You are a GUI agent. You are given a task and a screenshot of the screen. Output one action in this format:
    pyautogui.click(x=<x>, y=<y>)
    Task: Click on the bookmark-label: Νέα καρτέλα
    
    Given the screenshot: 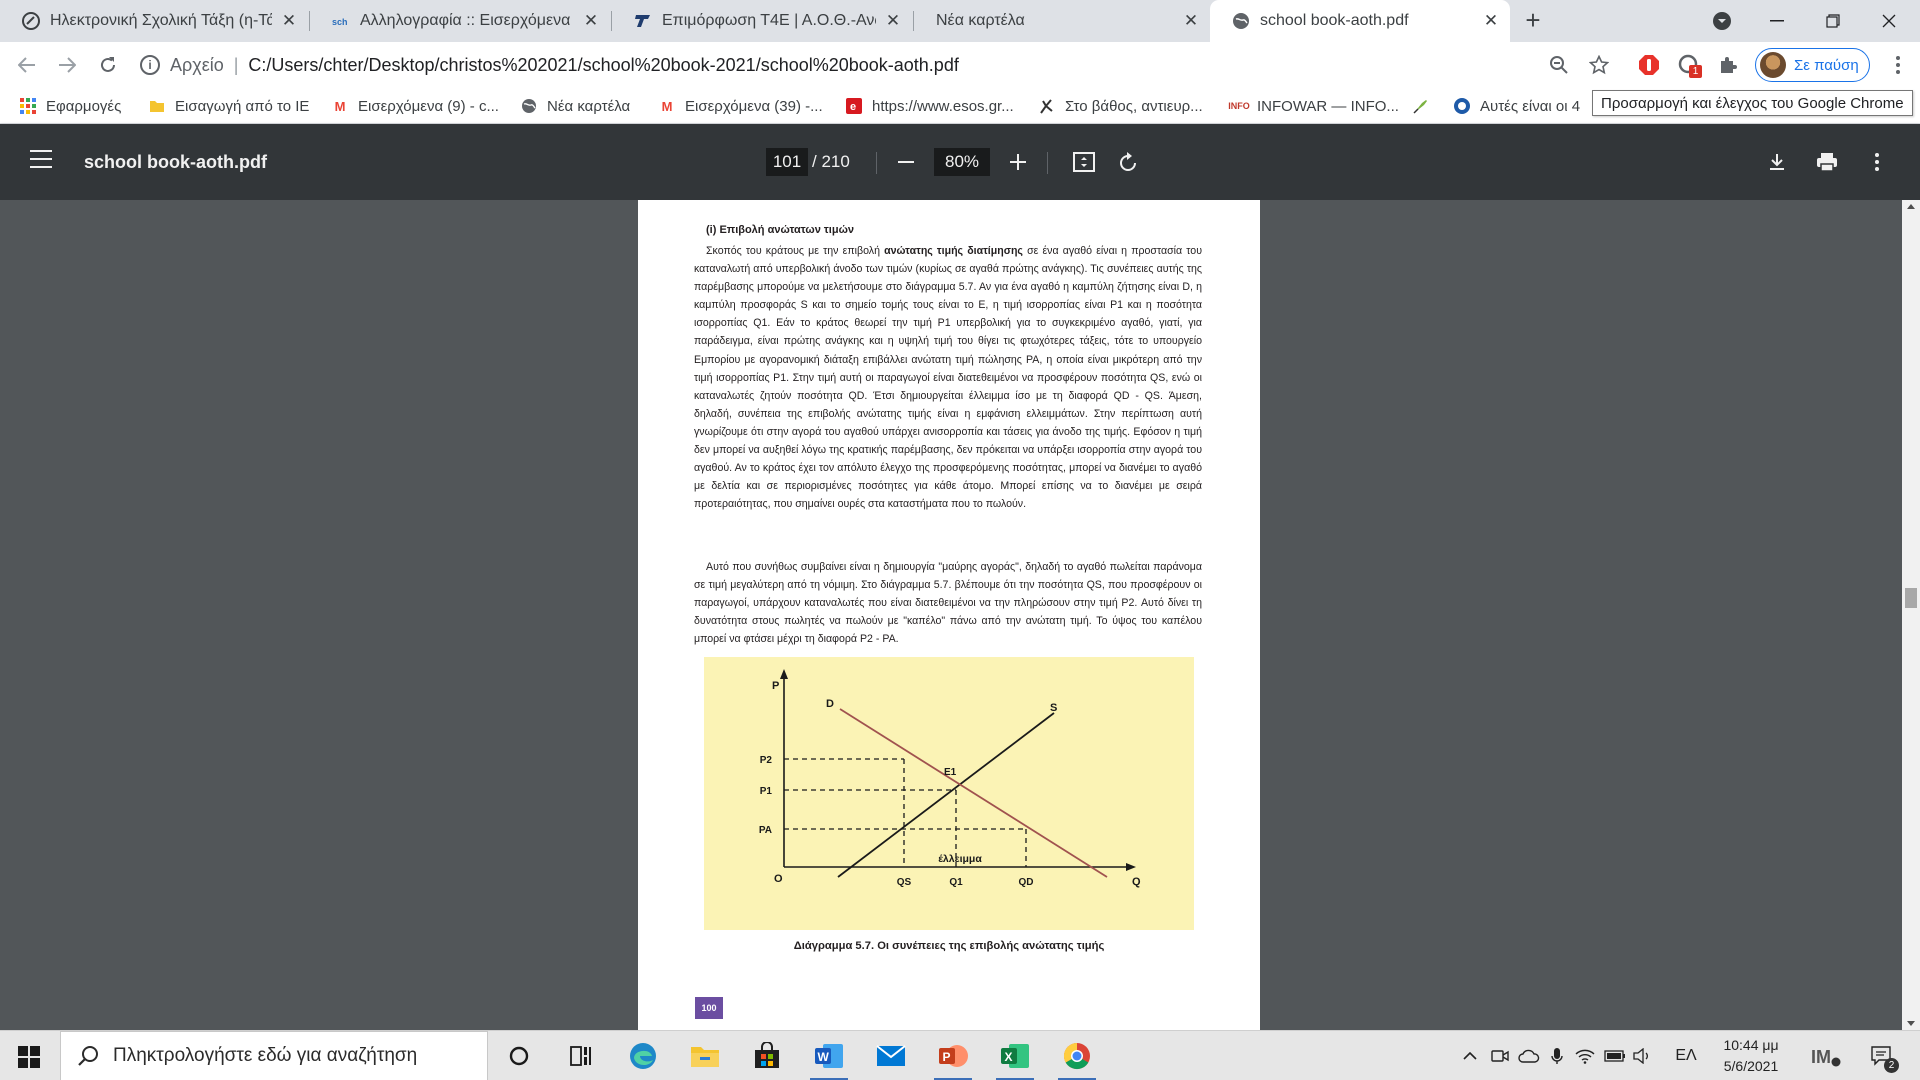 What is the action you would take?
    pyautogui.click(x=589, y=106)
    